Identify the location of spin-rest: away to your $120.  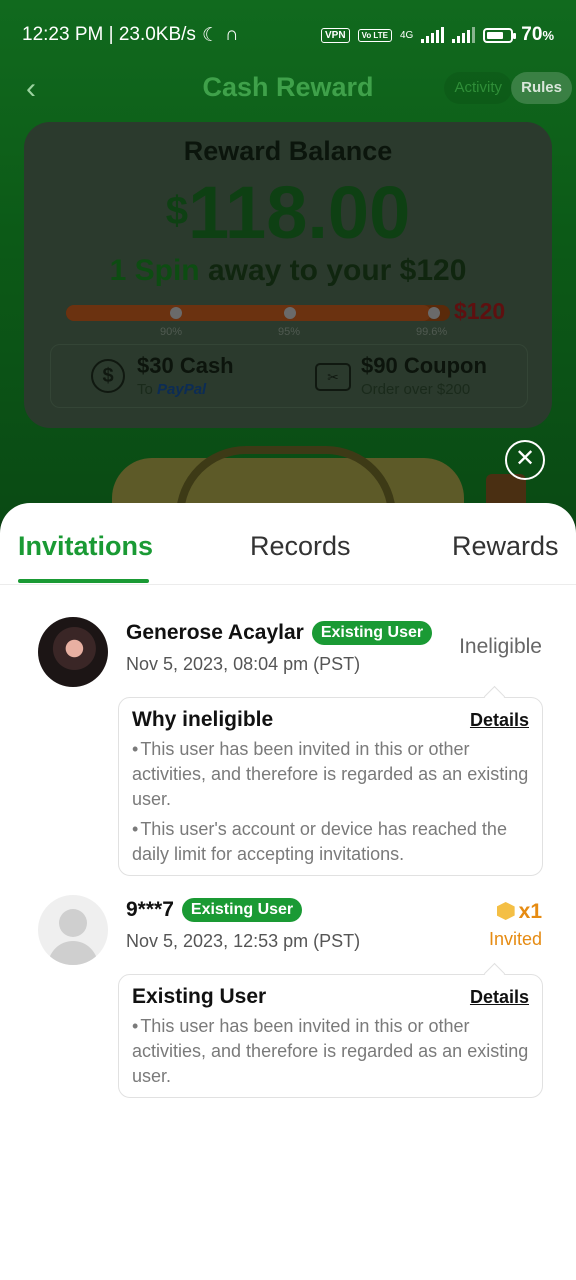
(333, 270).